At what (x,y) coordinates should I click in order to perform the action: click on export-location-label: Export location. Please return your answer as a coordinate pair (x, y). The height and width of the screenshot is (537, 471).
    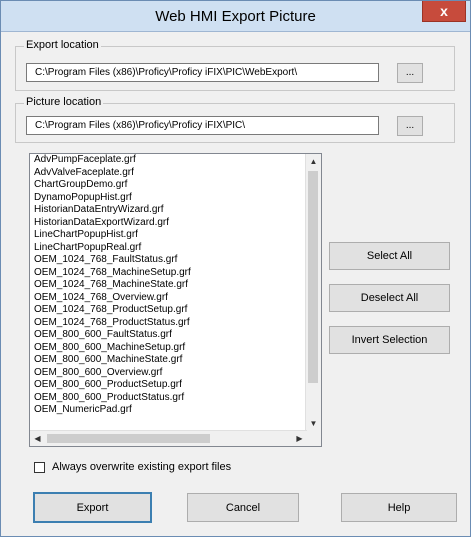
    Looking at the image, I should click on (62, 45).